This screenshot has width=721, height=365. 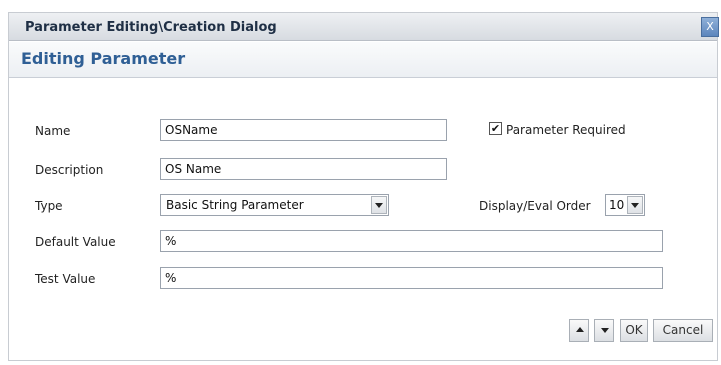 I want to click on display-order-value: 10, so click(x=617, y=205).